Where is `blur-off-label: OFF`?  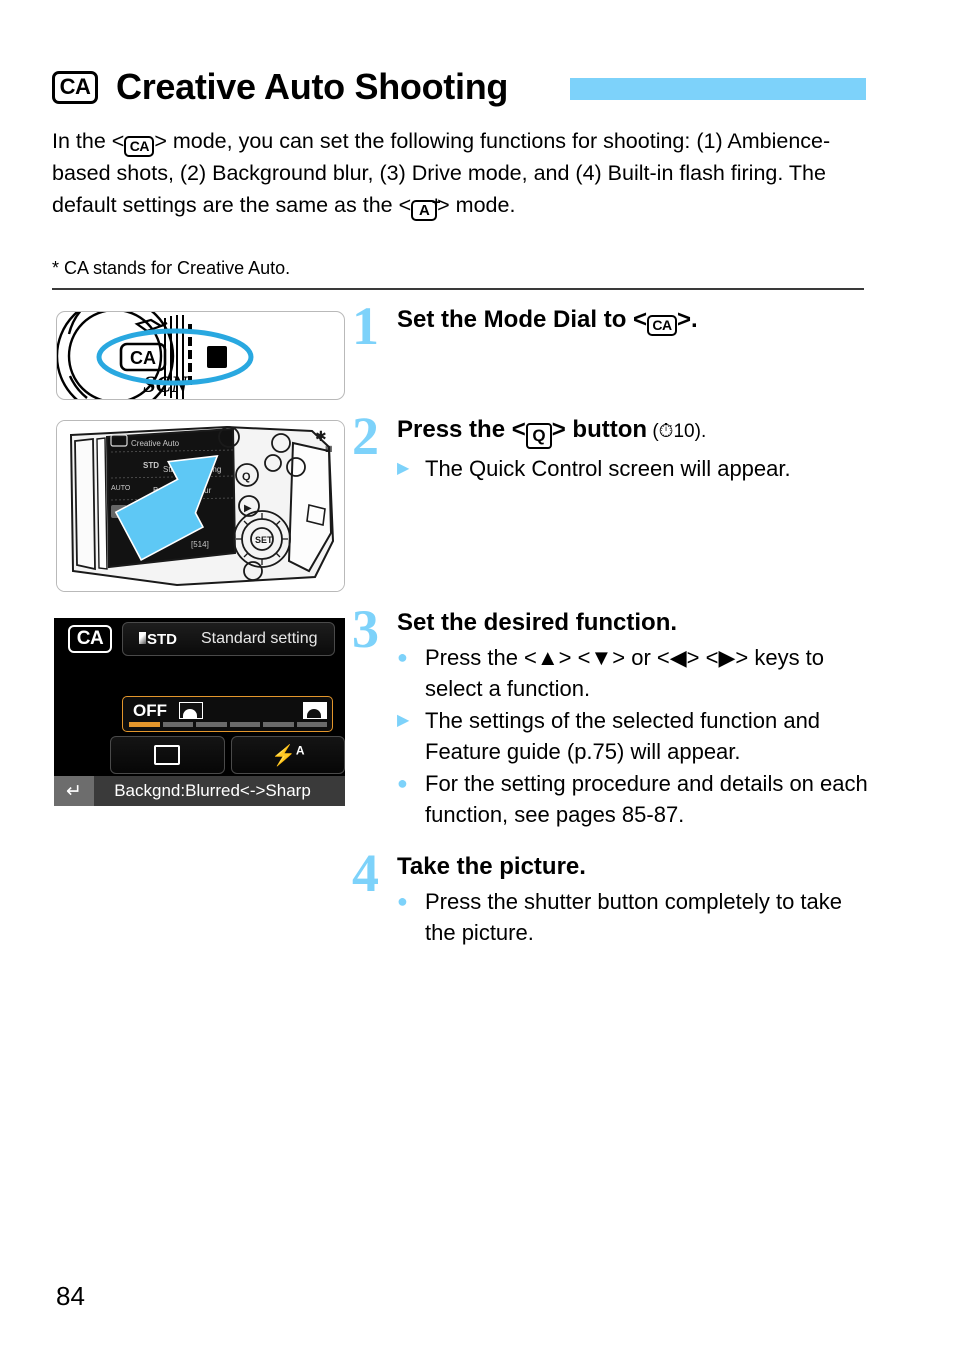 blur-off-label: OFF is located at coordinates (150, 710).